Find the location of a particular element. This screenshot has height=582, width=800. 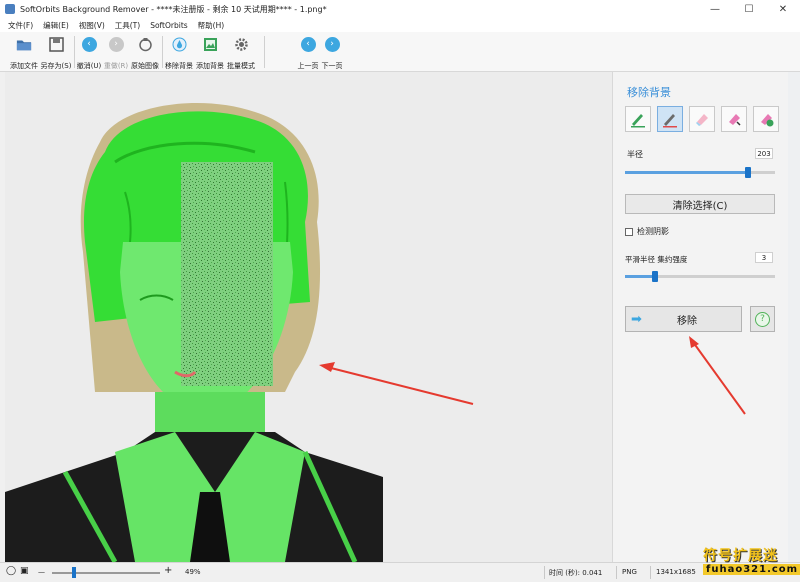

chevron-right-icon: › is located at coordinates (332, 44).